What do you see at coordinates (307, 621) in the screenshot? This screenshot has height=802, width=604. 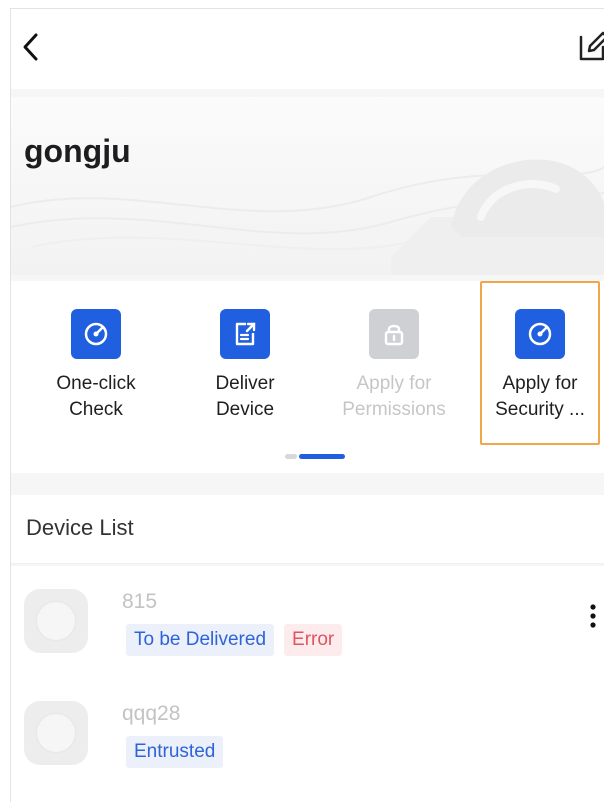 I see `list-item: 815 To be Delivered Error` at bounding box center [307, 621].